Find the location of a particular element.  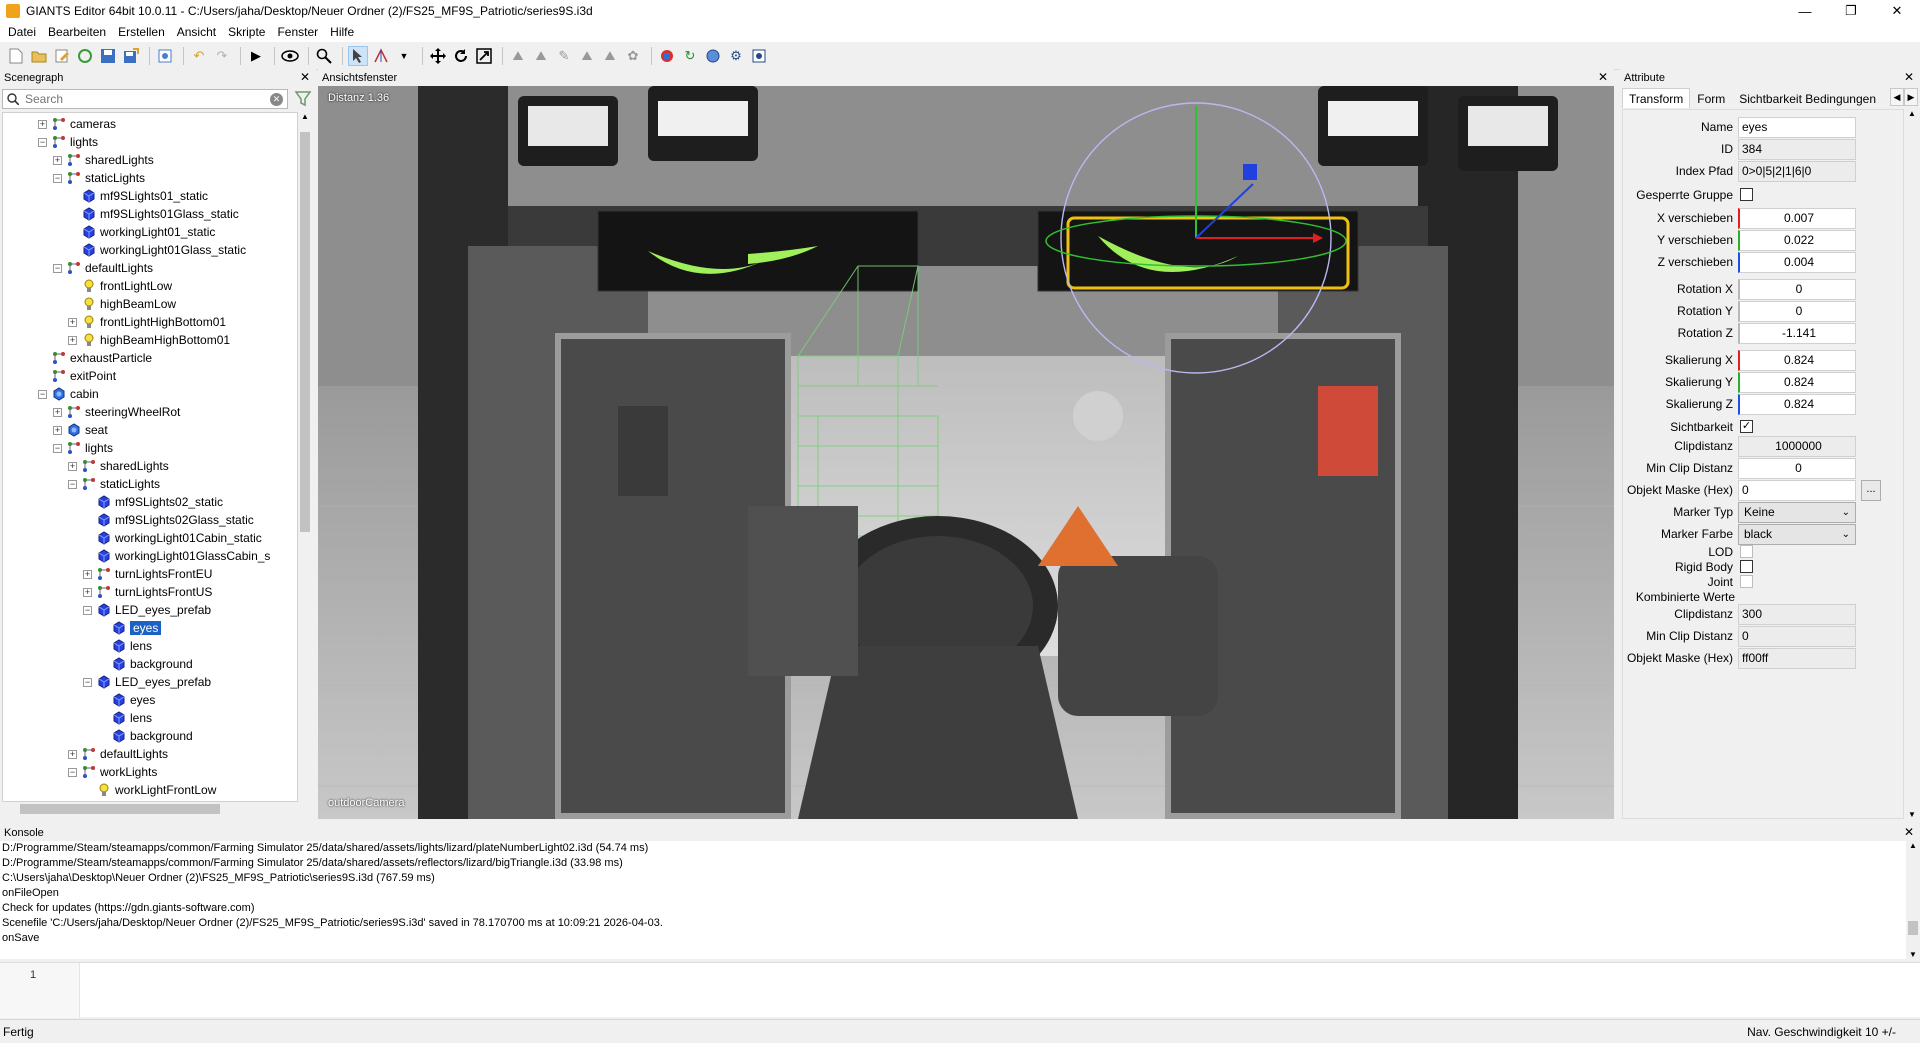

tree-item: mf9SLights02_static is located at coordinates (153, 502).